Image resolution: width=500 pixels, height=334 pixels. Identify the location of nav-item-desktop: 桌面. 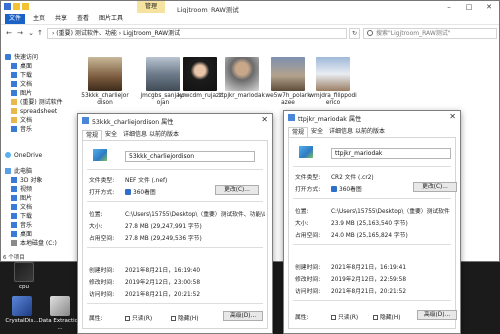
(21, 66).